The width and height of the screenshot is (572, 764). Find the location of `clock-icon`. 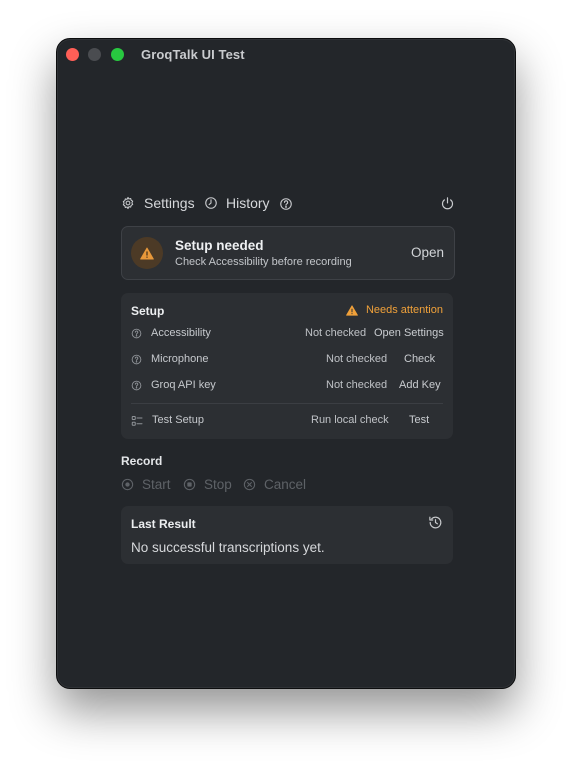

clock-icon is located at coordinates (211, 203).